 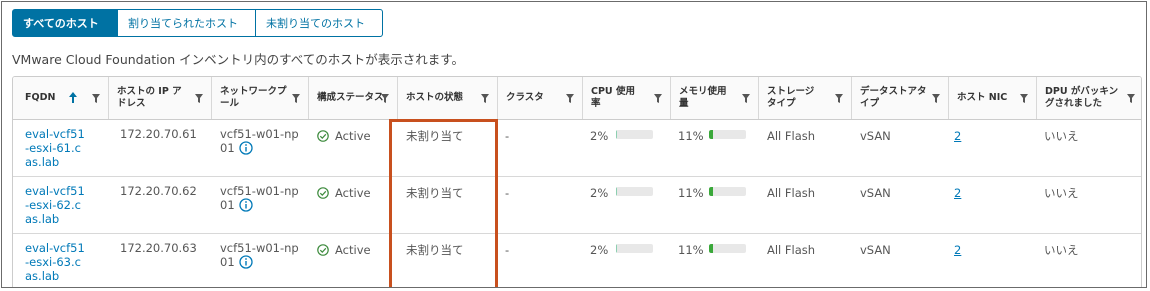 I want to click on column-label: ホスト NIC, so click(x=982, y=97).